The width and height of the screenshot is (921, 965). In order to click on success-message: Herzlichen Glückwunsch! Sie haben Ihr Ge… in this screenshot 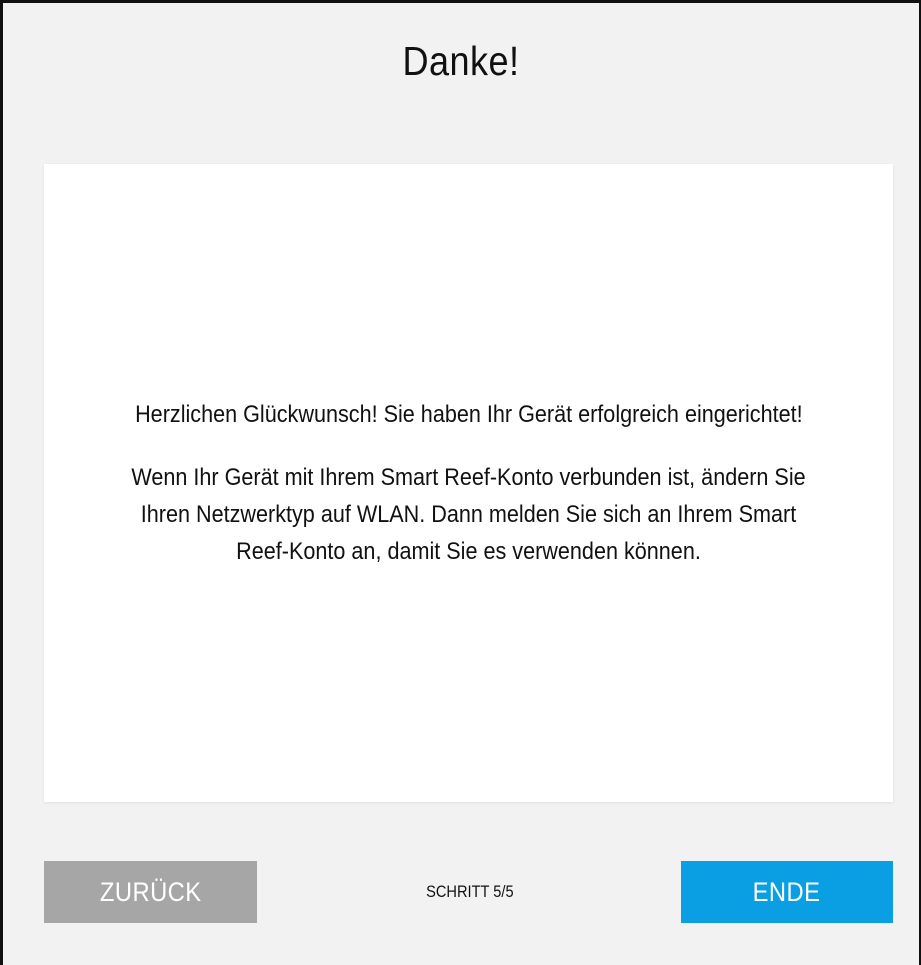, I will do `click(468, 414)`.